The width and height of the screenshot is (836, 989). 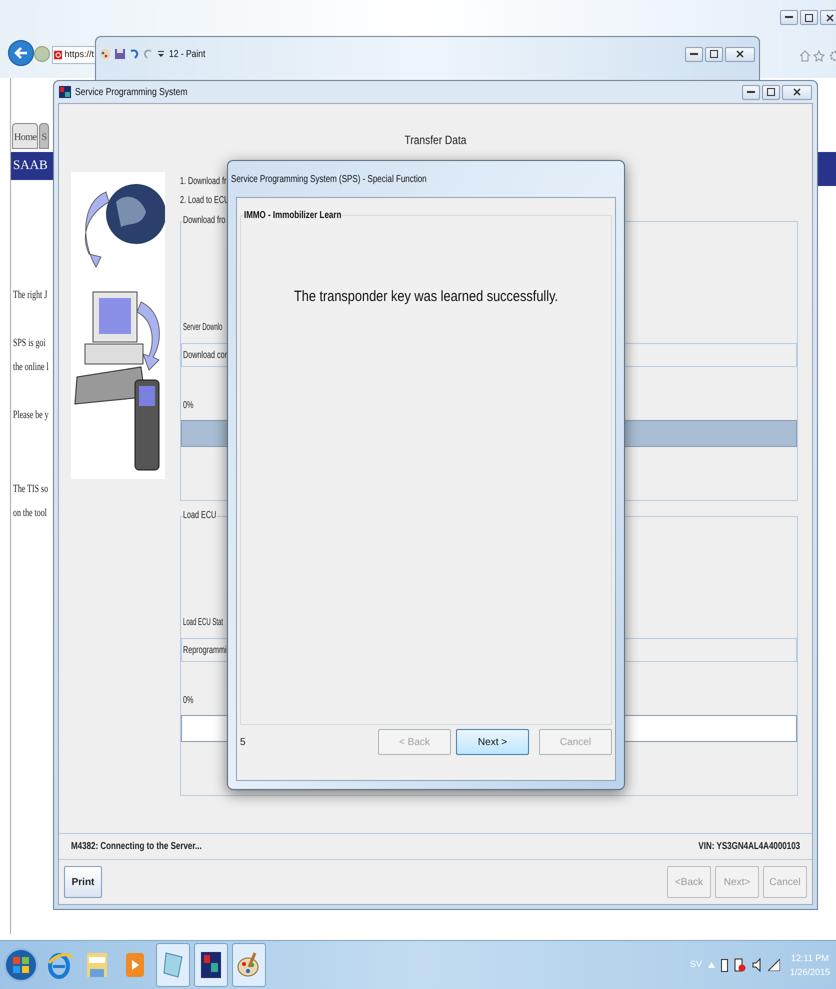 What do you see at coordinates (202, 328) in the screenshot?
I see `status-label: Server Downlo` at bounding box center [202, 328].